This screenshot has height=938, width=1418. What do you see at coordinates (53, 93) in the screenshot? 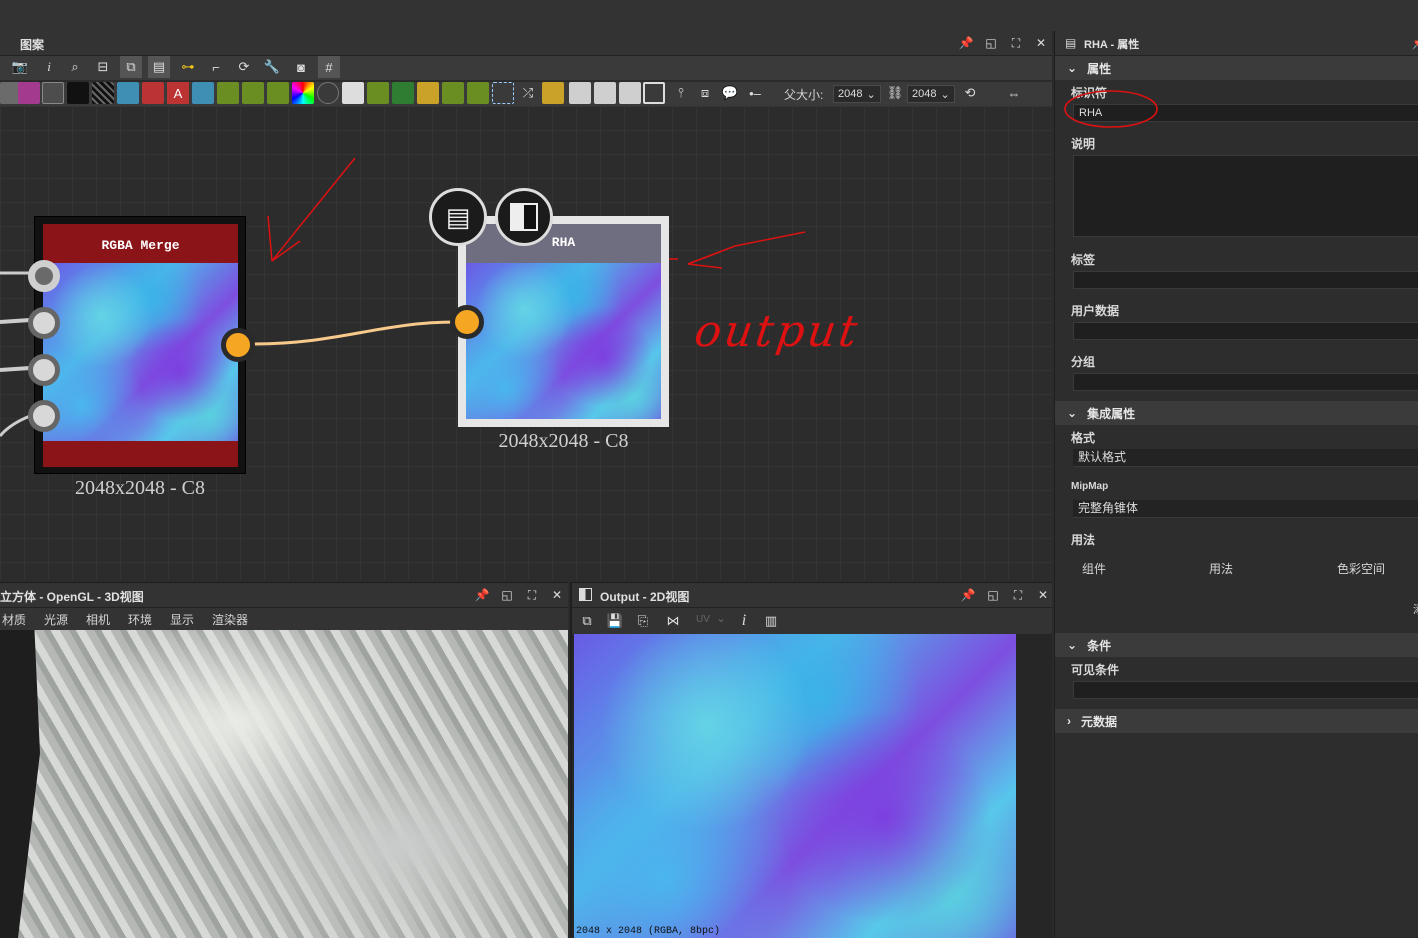
I see `image-icon` at bounding box center [53, 93].